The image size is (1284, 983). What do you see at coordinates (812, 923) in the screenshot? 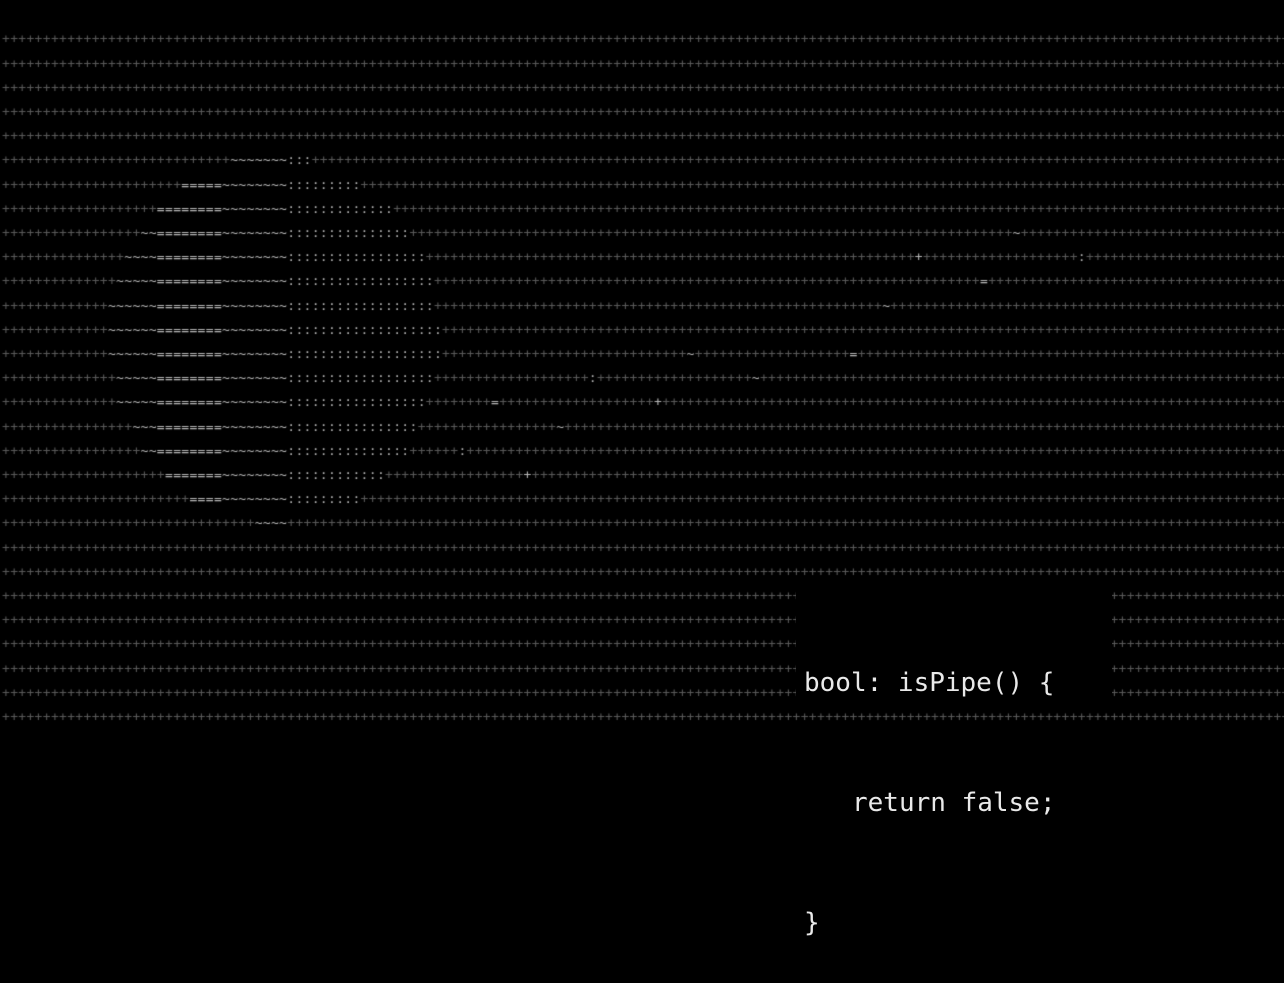
I see `code-line-closing-brace: }` at bounding box center [812, 923].